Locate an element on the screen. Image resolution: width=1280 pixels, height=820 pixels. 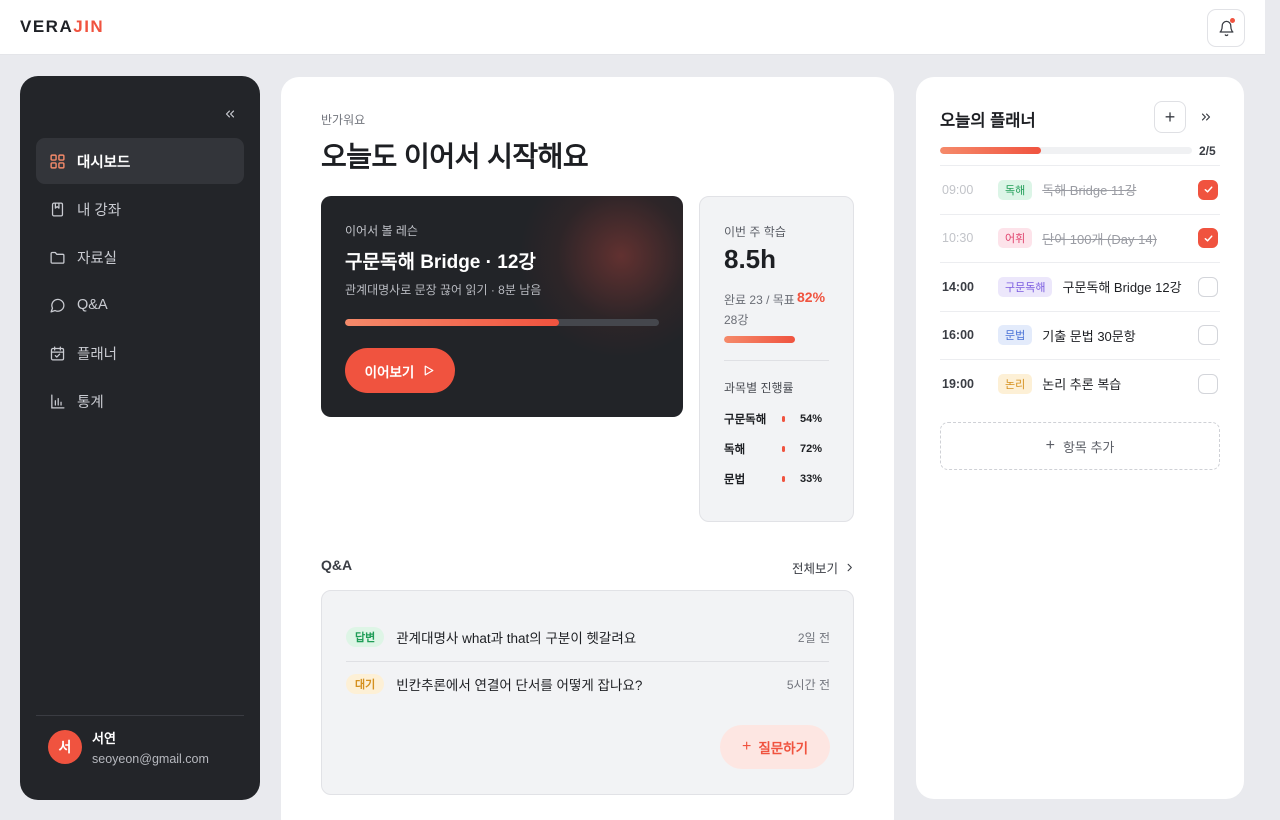
notification-button is located at coordinates (1226, 28).